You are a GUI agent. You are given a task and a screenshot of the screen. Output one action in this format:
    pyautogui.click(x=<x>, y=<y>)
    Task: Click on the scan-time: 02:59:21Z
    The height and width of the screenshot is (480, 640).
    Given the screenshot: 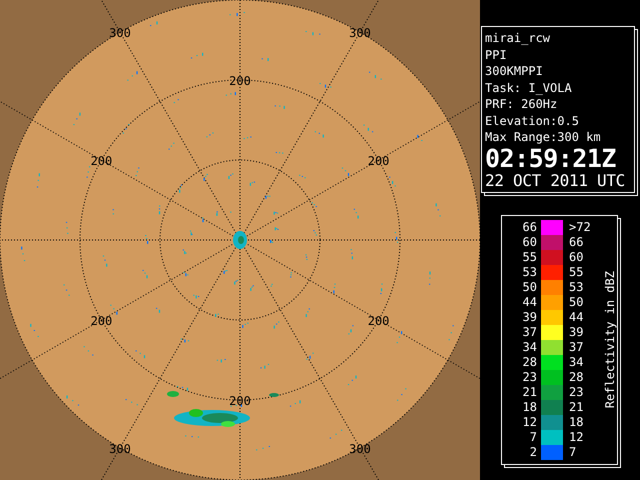 What is the action you would take?
    pyautogui.click(x=551, y=159)
    